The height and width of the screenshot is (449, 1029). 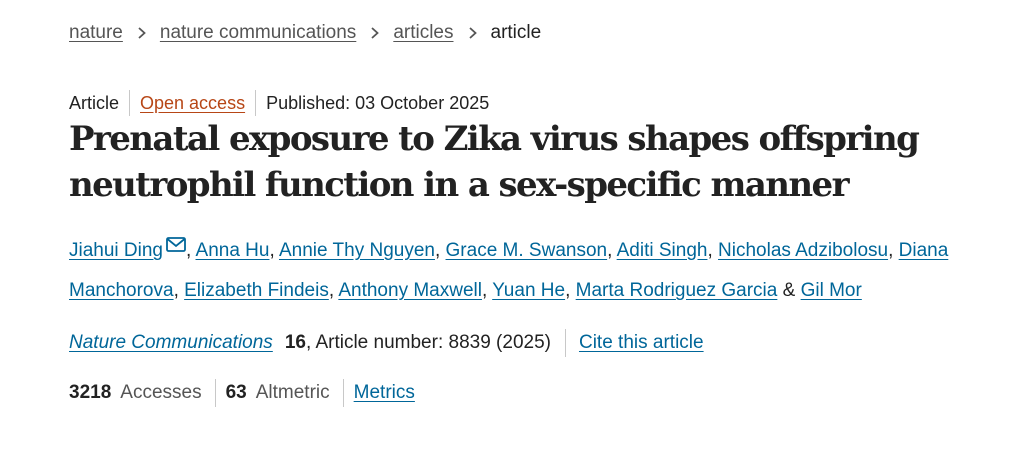 What do you see at coordinates (423, 33) in the screenshot?
I see `breadcrumb-link-articles: articles` at bounding box center [423, 33].